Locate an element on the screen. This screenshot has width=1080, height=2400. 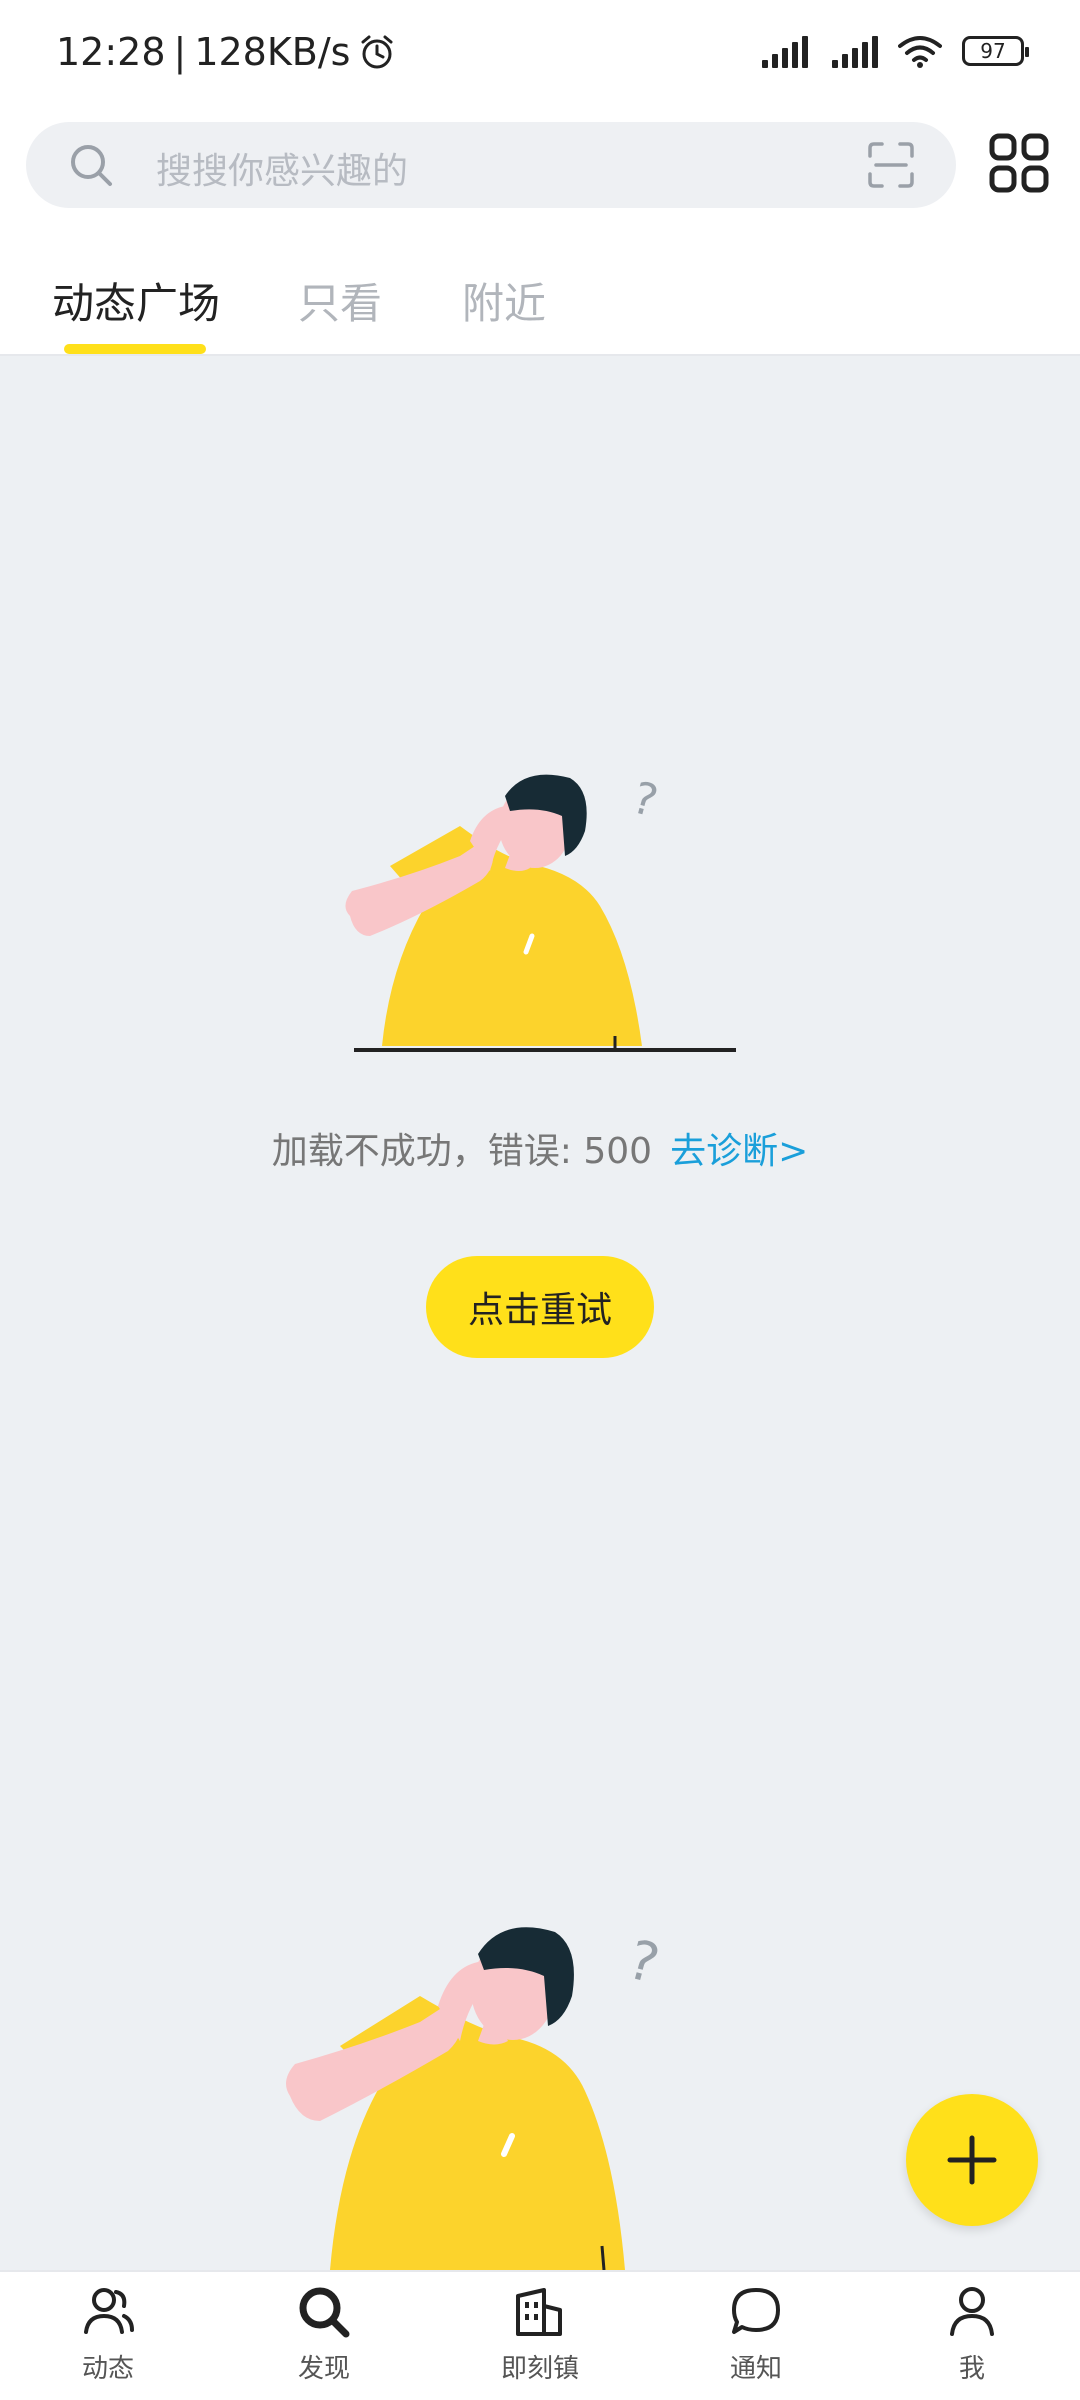
diagnose-link: 去诊断> is located at coordinates (739, 1151).